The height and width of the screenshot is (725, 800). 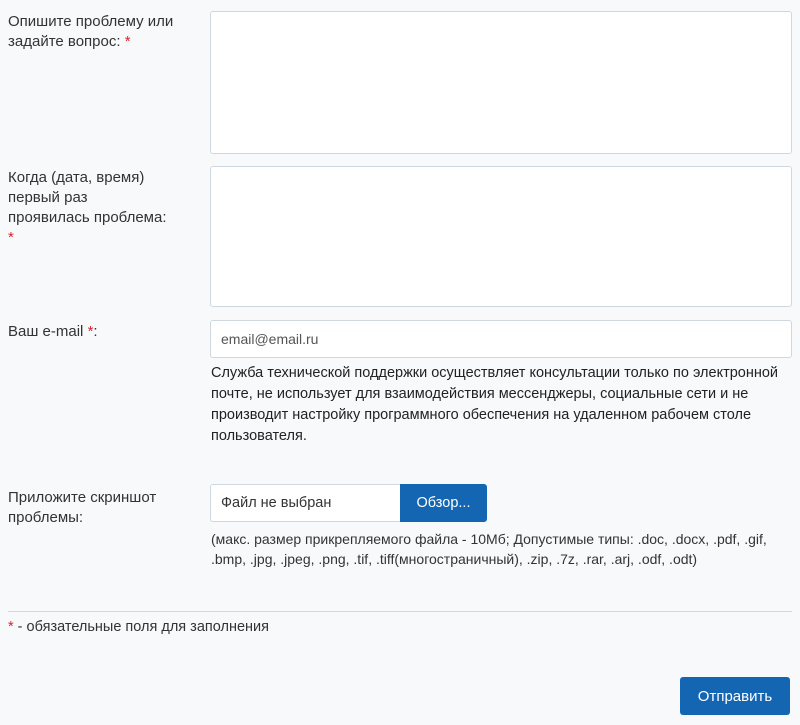 What do you see at coordinates (501, 339) in the screenshot?
I see `email-field: email@email.ru` at bounding box center [501, 339].